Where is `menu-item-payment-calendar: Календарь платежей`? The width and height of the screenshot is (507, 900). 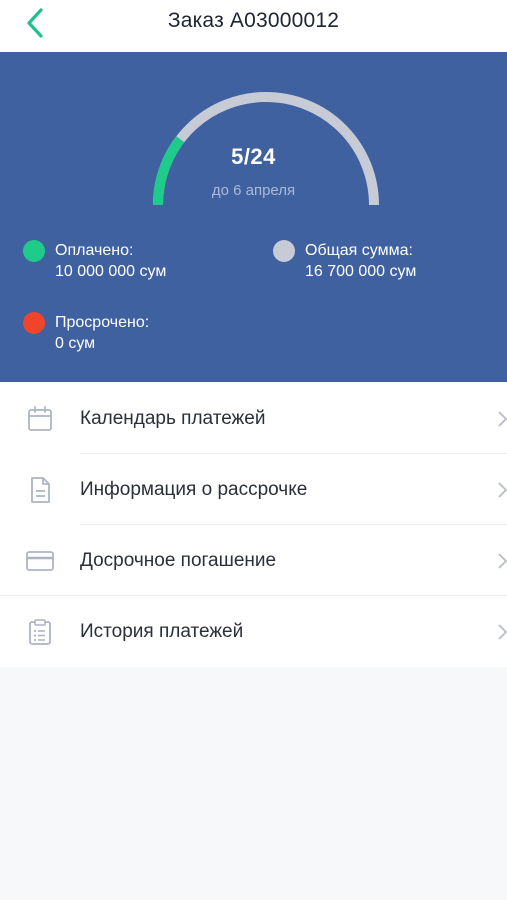 menu-item-payment-calendar: Календарь платежей is located at coordinates (253, 418).